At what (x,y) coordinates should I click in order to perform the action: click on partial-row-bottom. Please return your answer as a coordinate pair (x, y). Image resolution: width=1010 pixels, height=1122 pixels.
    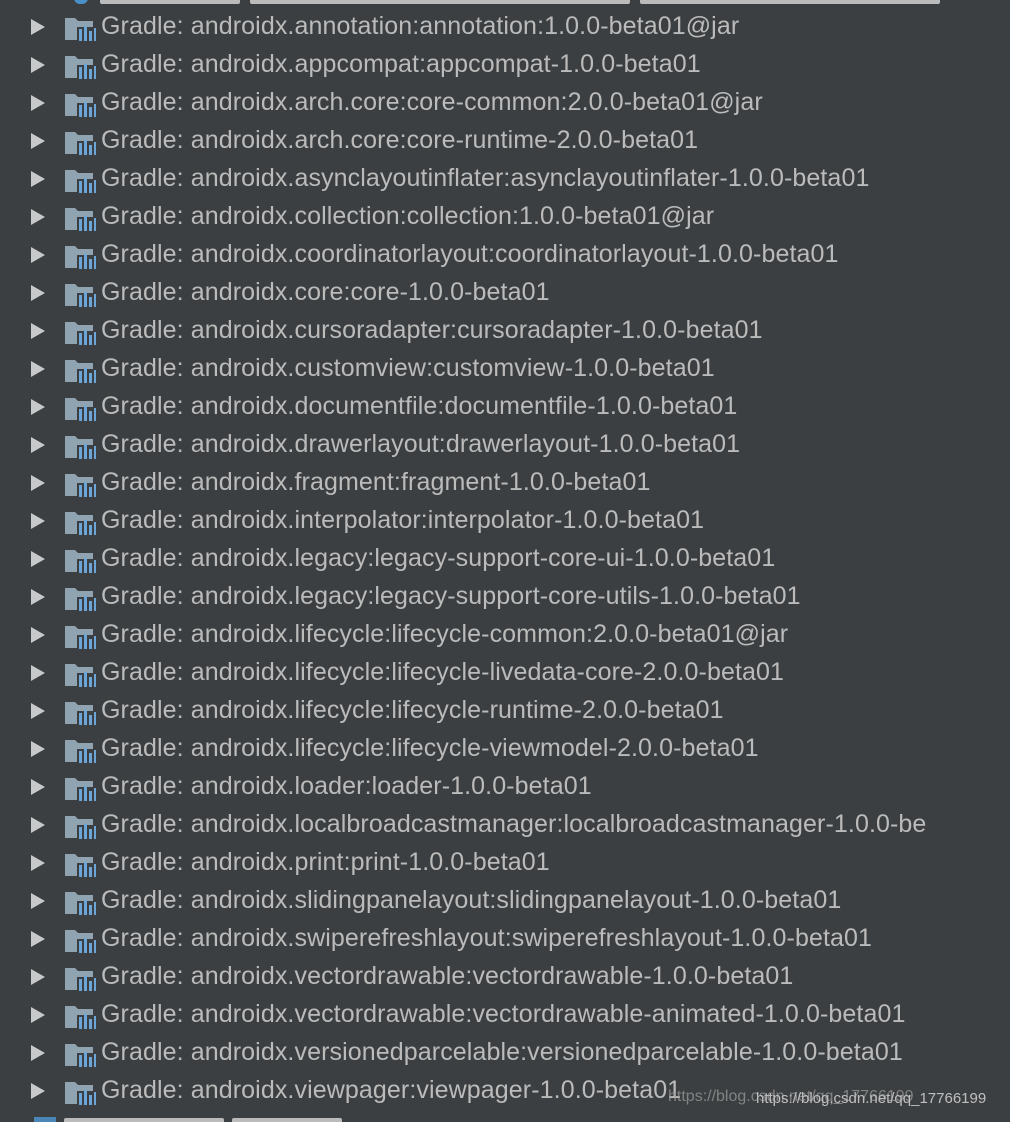
    Looking at the image, I should click on (505, 1117).